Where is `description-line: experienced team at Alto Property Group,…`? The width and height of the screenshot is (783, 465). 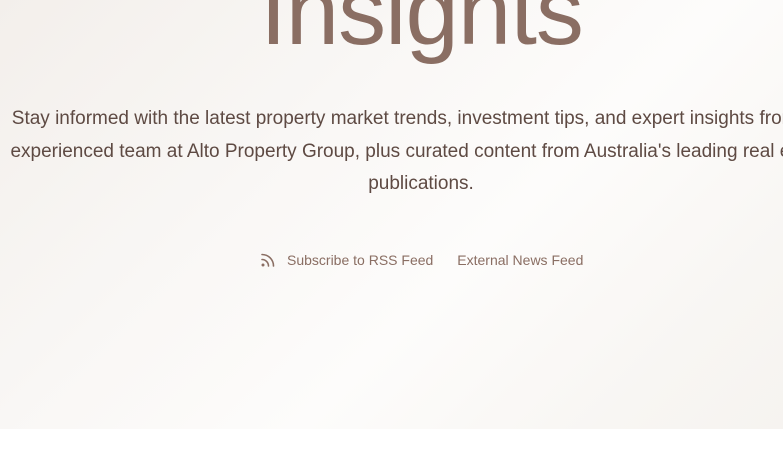
description-line: experienced team at Alto Property Group,… is located at coordinates (396, 151).